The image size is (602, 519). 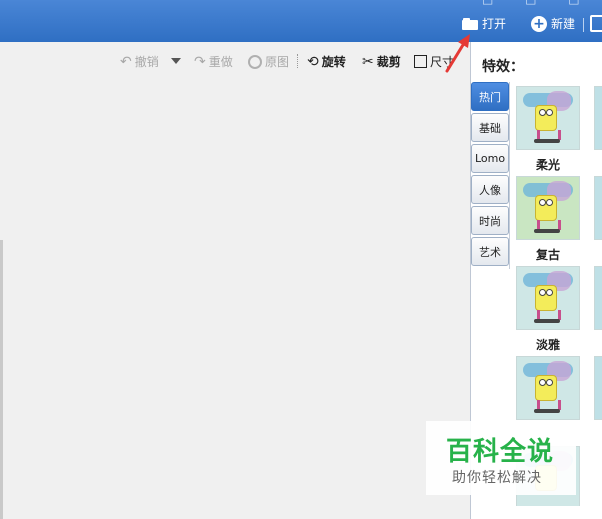 What do you see at coordinates (490, 220) in the screenshot?
I see `tab-fashion: 时尚` at bounding box center [490, 220].